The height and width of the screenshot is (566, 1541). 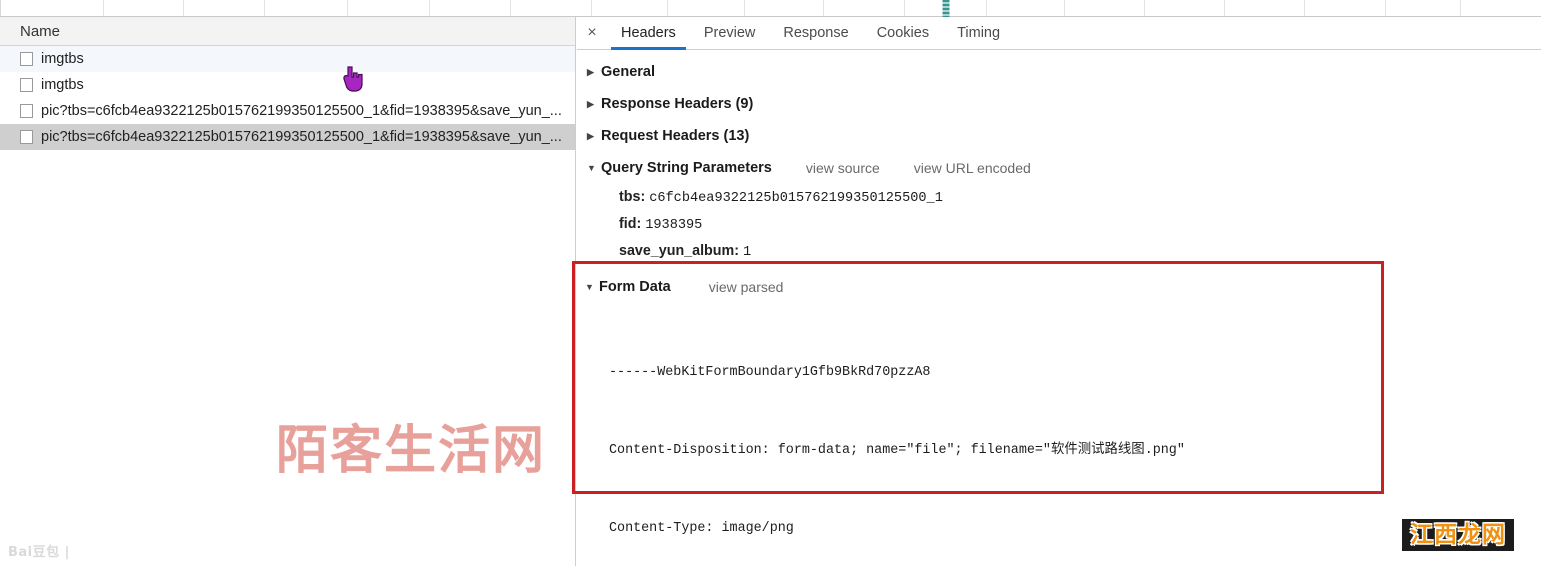 What do you see at coordinates (628, 72) in the screenshot?
I see `section-general-label: General` at bounding box center [628, 72].